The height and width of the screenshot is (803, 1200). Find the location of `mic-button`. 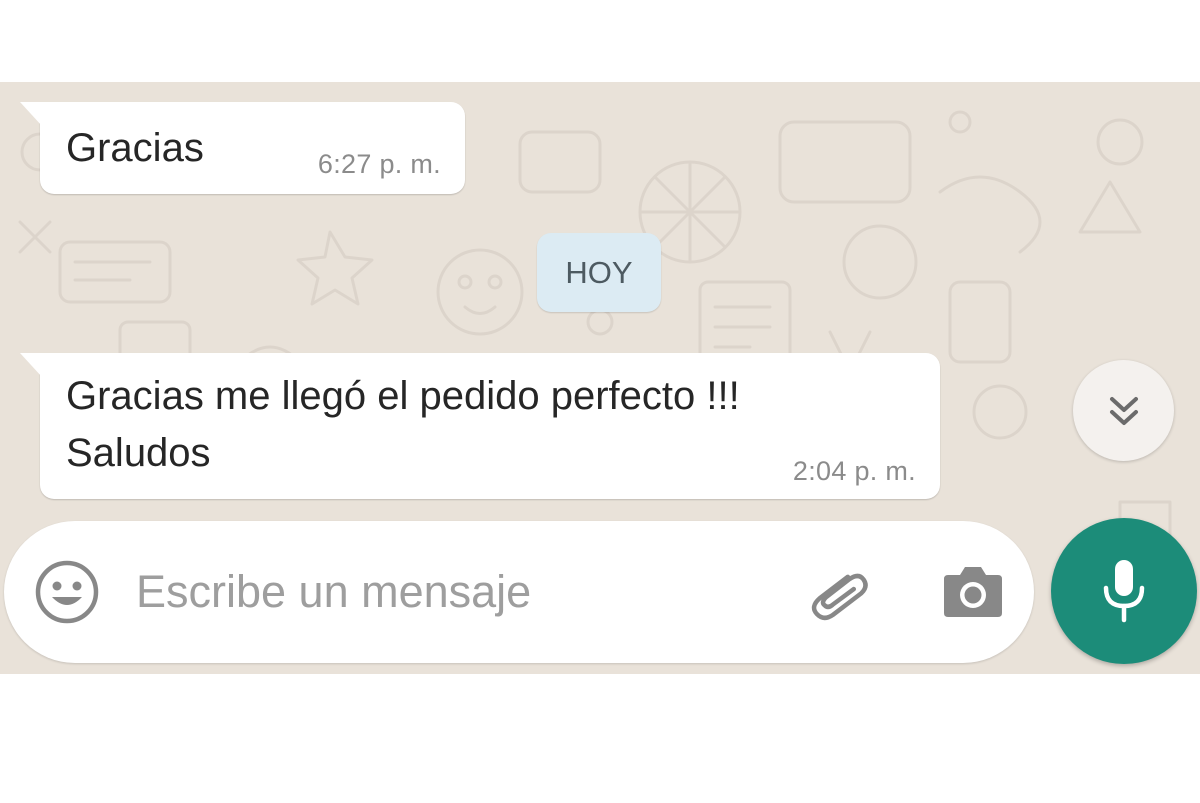

mic-button is located at coordinates (1124, 591).